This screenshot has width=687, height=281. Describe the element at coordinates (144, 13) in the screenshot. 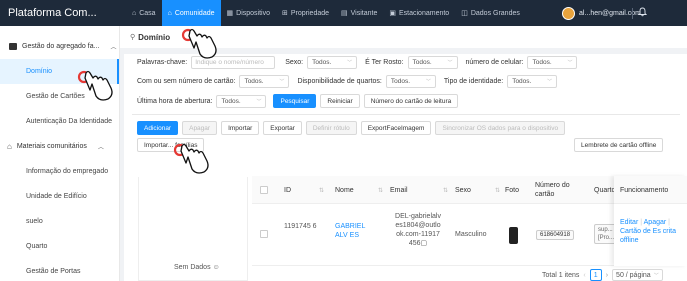

I see `nav-item-casa: ⌂ Casa` at that location.